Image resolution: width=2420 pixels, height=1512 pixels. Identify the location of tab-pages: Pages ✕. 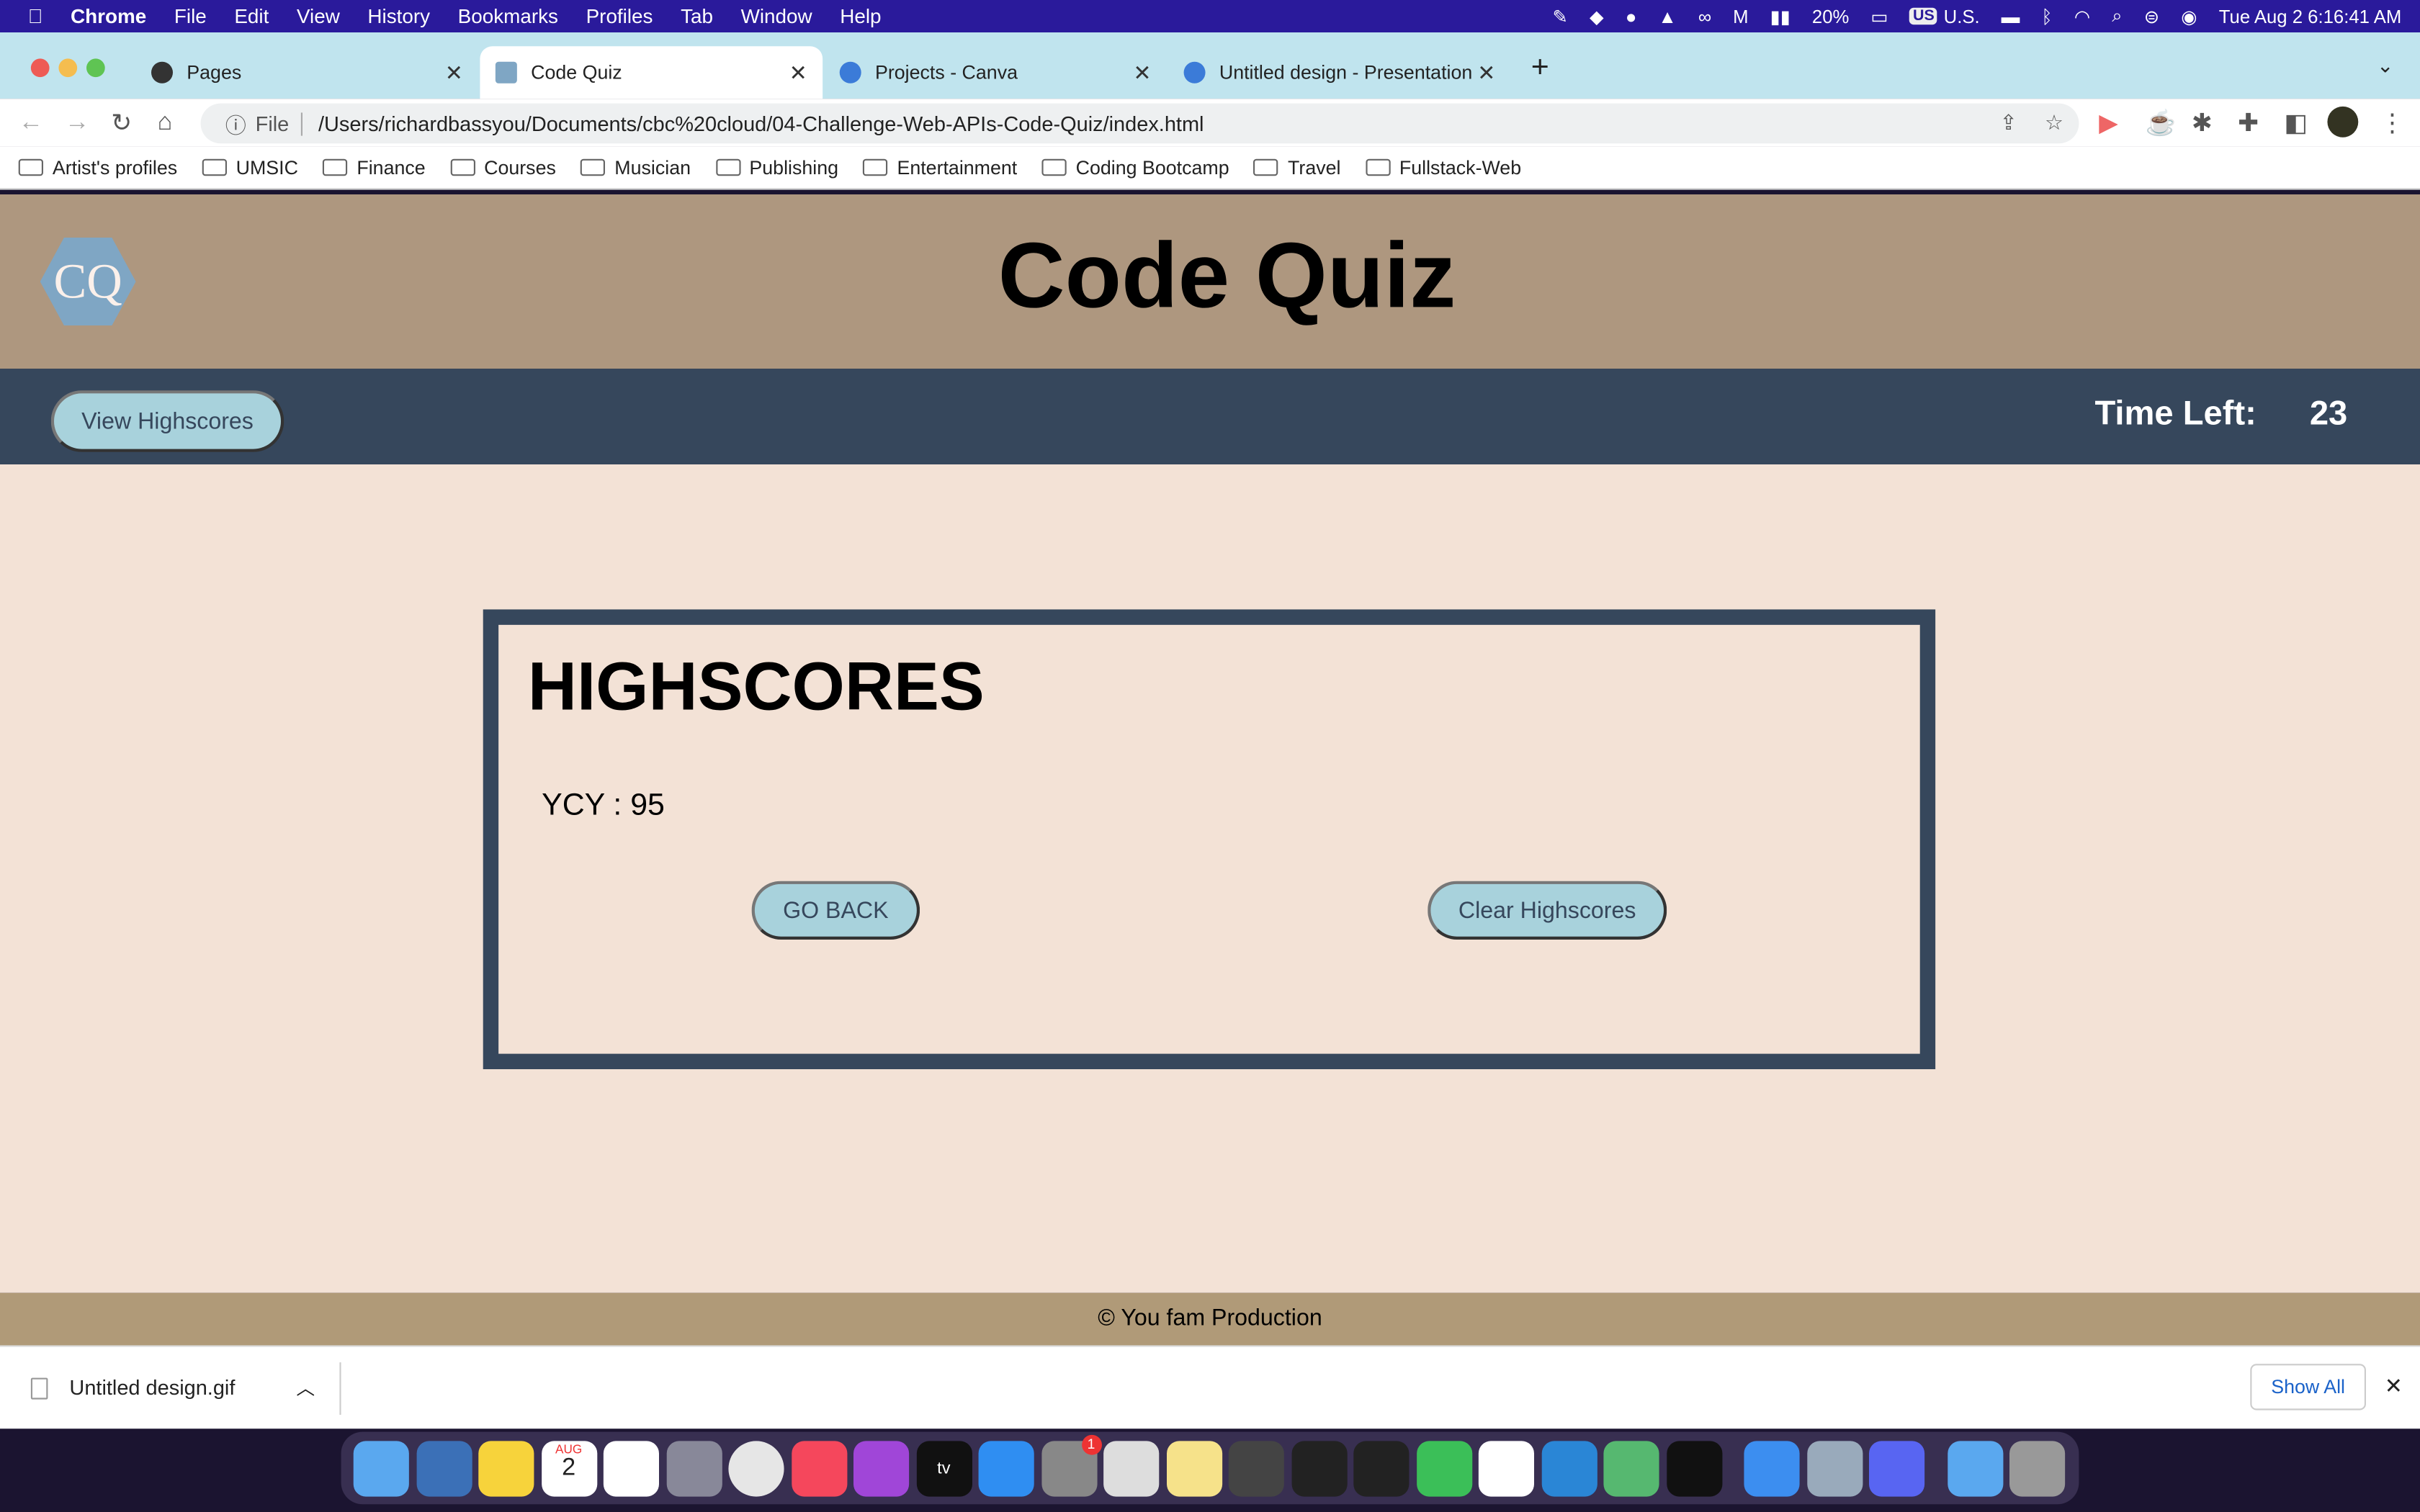
(307, 72).